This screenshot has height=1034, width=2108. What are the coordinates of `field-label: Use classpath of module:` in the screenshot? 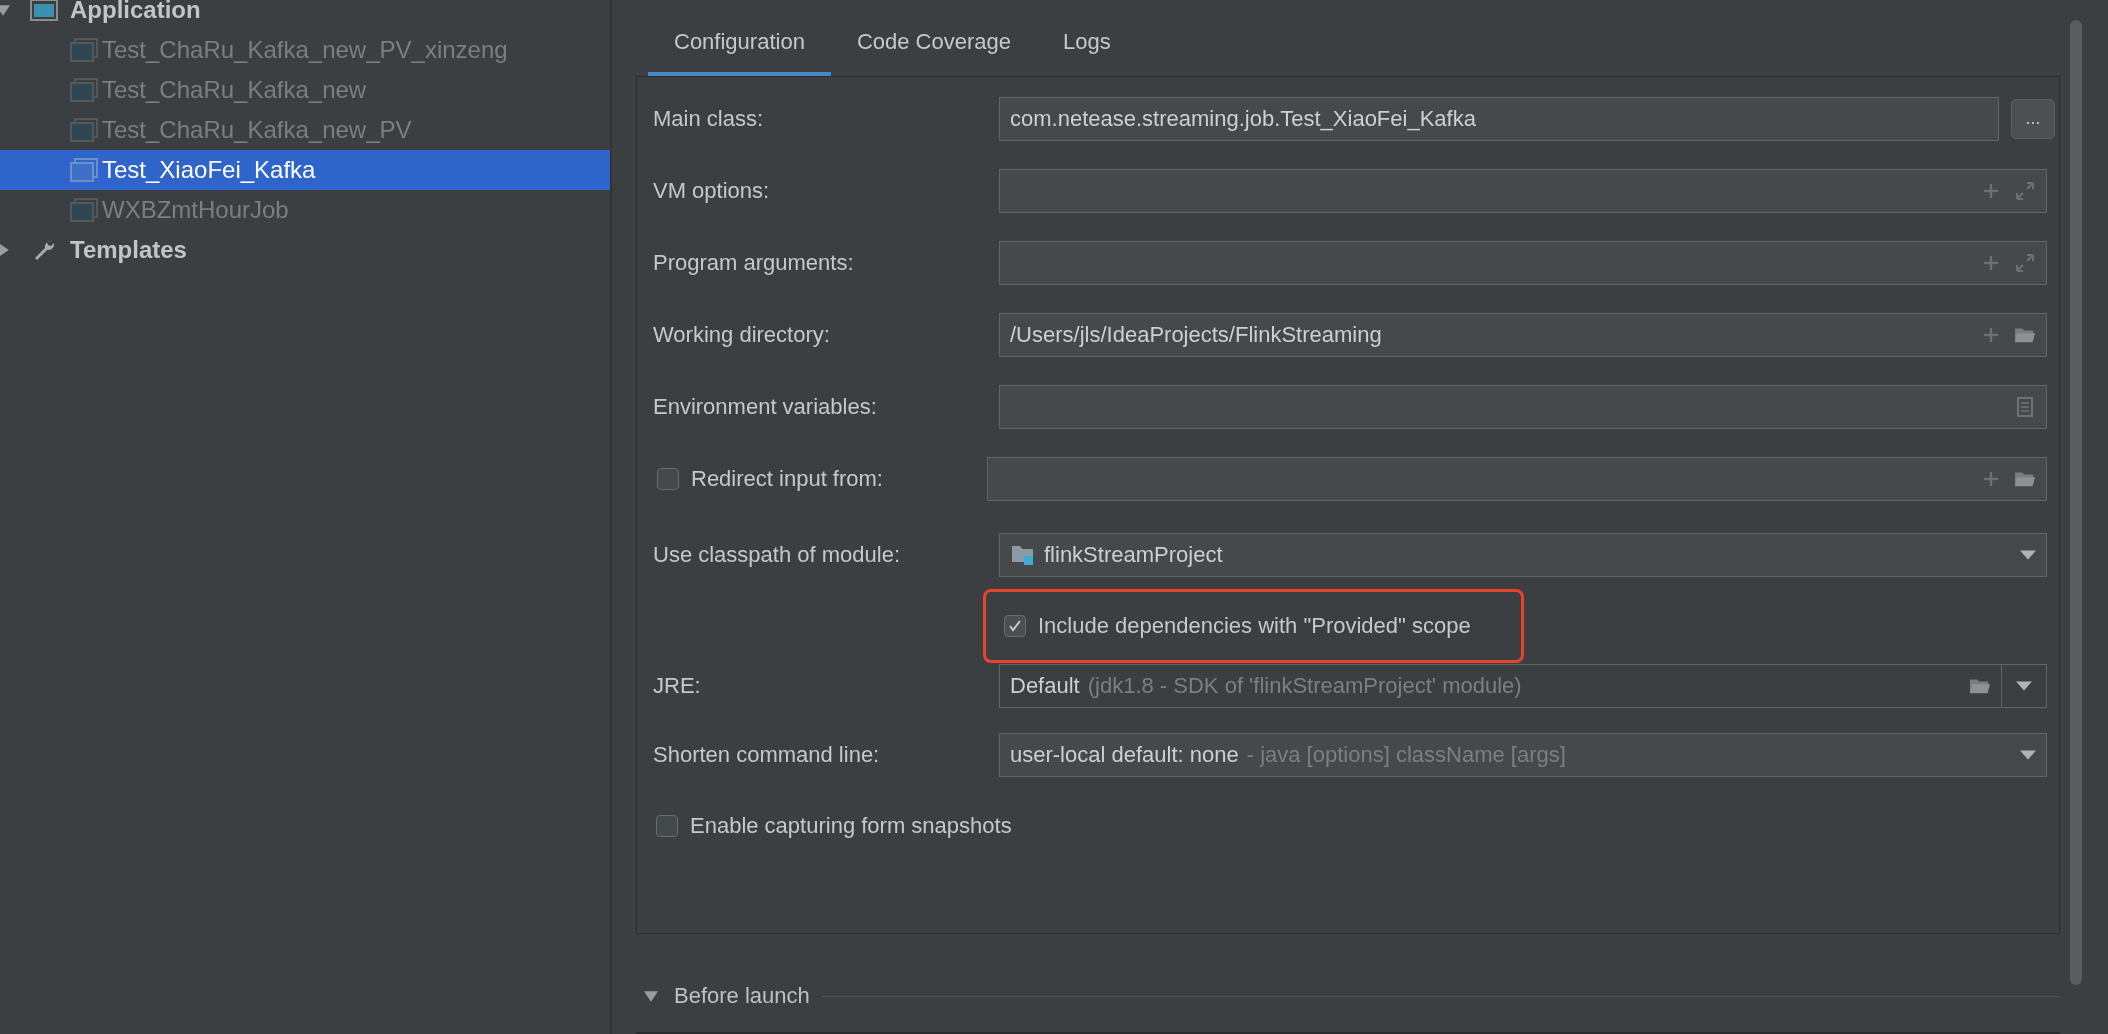 It's located at (777, 554).